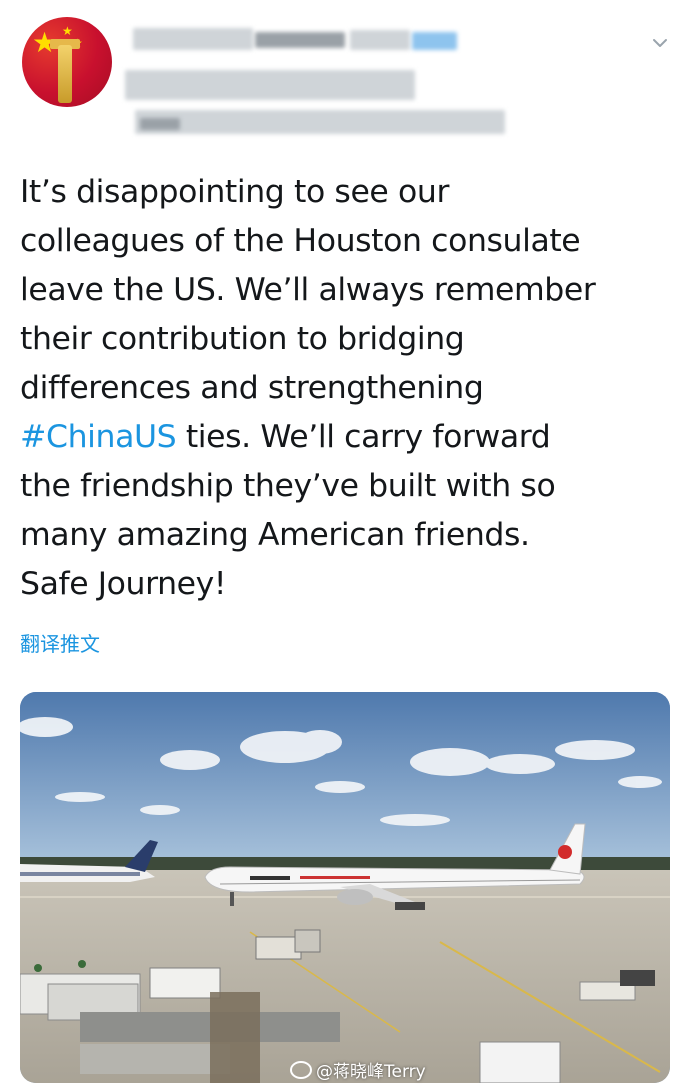 The height and width of the screenshot is (1091, 690). Describe the element at coordinates (98, 437) in the screenshot. I see `hashtag-link: #ChinaUS` at that location.